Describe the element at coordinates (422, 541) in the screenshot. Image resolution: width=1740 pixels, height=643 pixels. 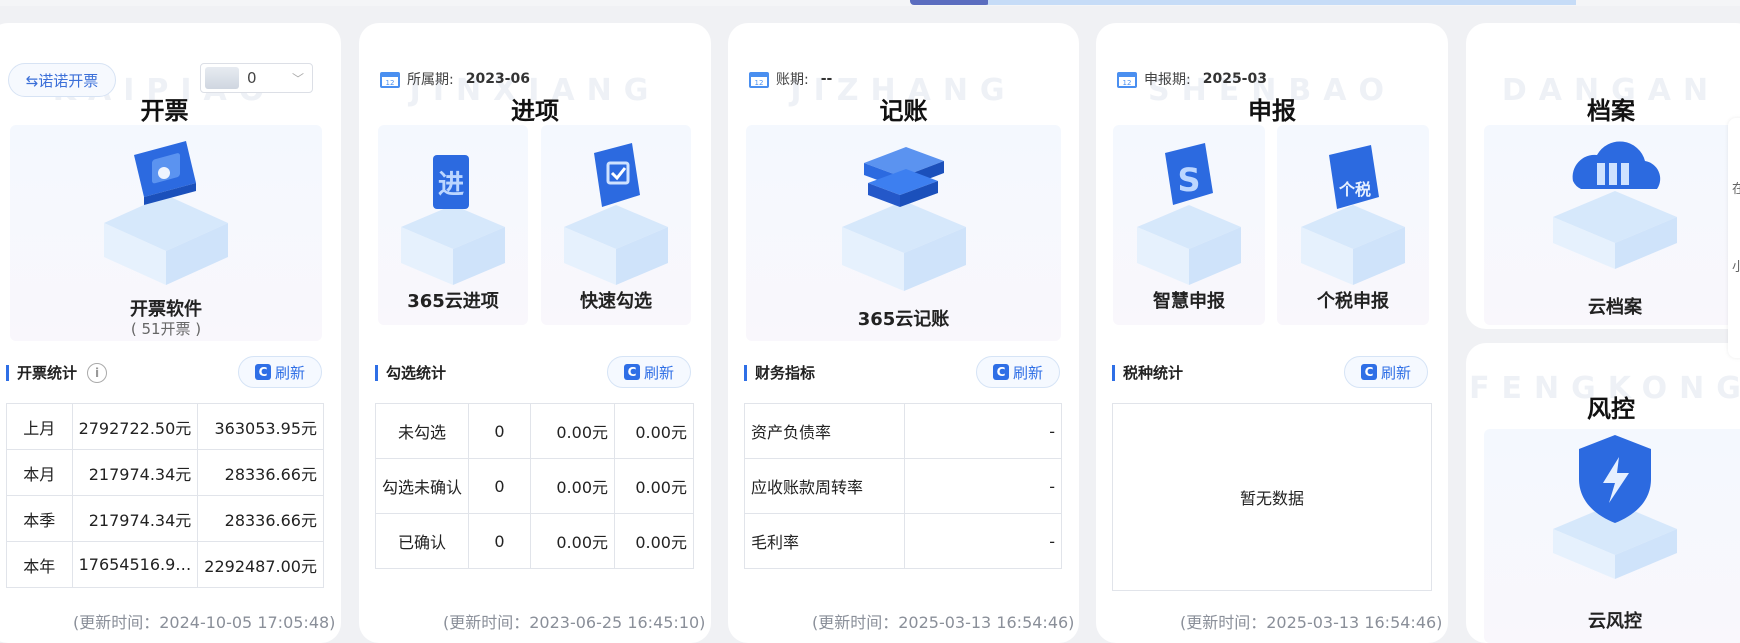
I see `table-cell: 已确认` at that location.